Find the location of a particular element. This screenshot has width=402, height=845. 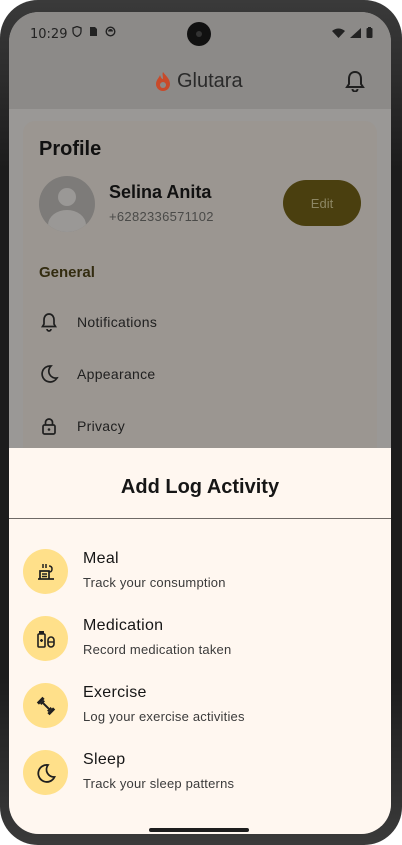

activity-subtitle: Log your exercise activities is located at coordinates (164, 716).